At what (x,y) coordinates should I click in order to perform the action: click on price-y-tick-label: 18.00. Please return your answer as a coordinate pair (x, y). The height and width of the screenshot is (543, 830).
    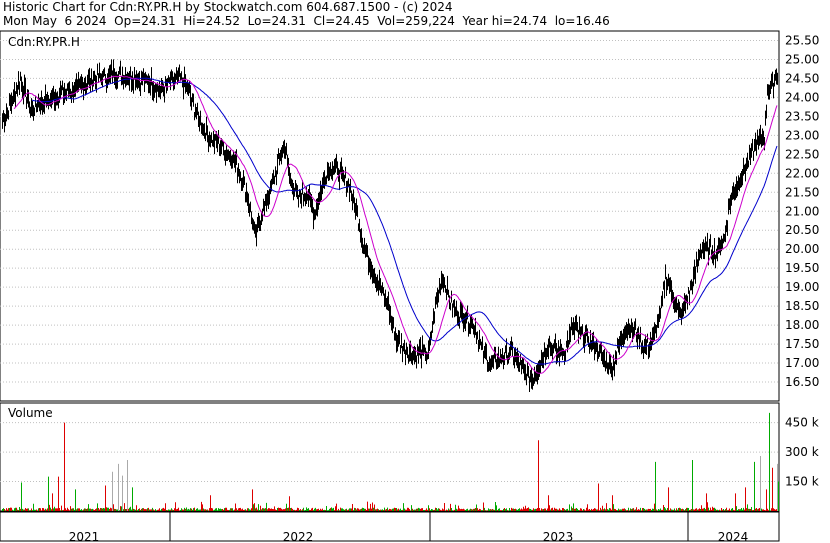
    Looking at the image, I should click on (802, 325).